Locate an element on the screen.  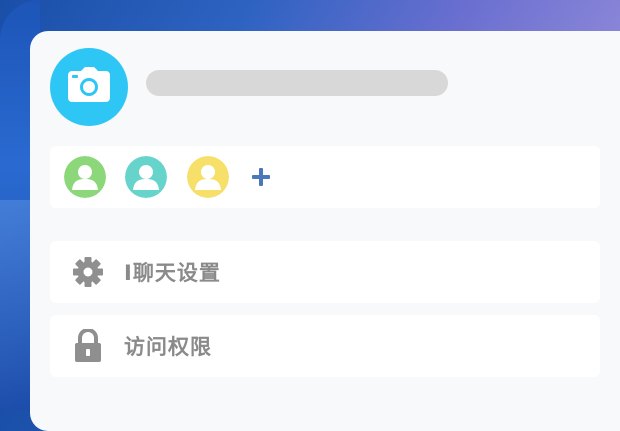
camera-icon is located at coordinates (89, 87).